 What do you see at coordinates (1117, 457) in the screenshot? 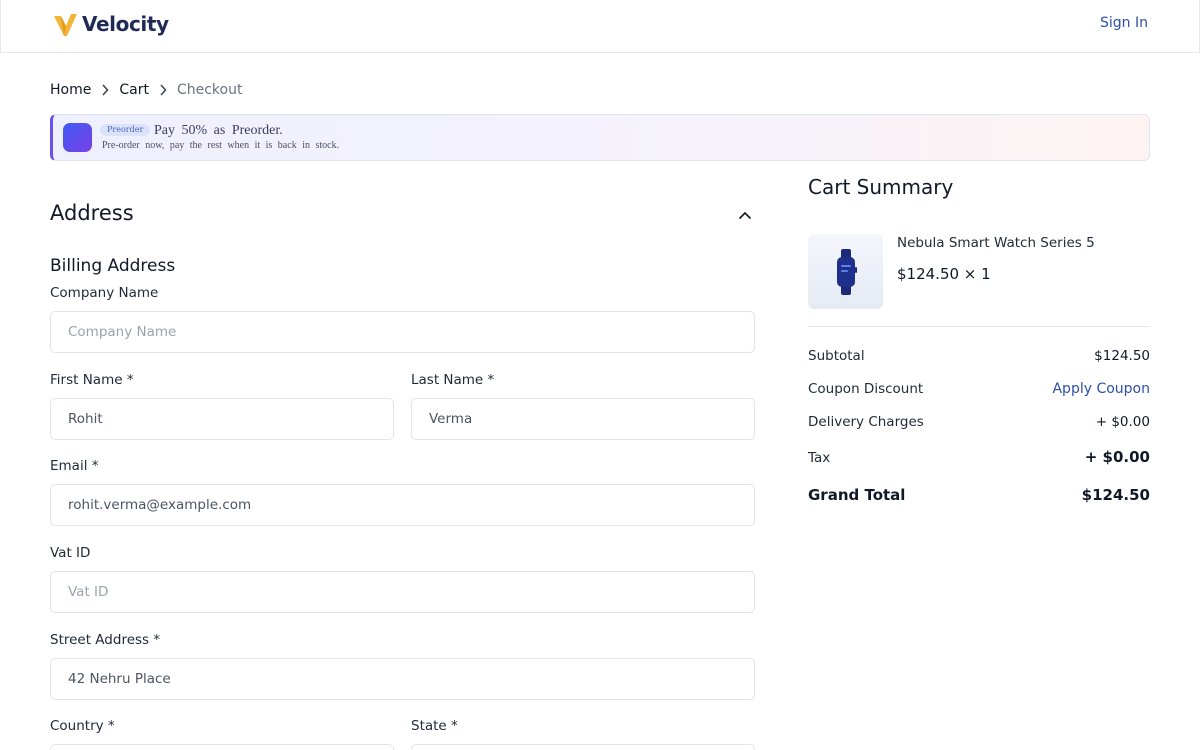
I see `tax-value: + $0.00` at bounding box center [1117, 457].